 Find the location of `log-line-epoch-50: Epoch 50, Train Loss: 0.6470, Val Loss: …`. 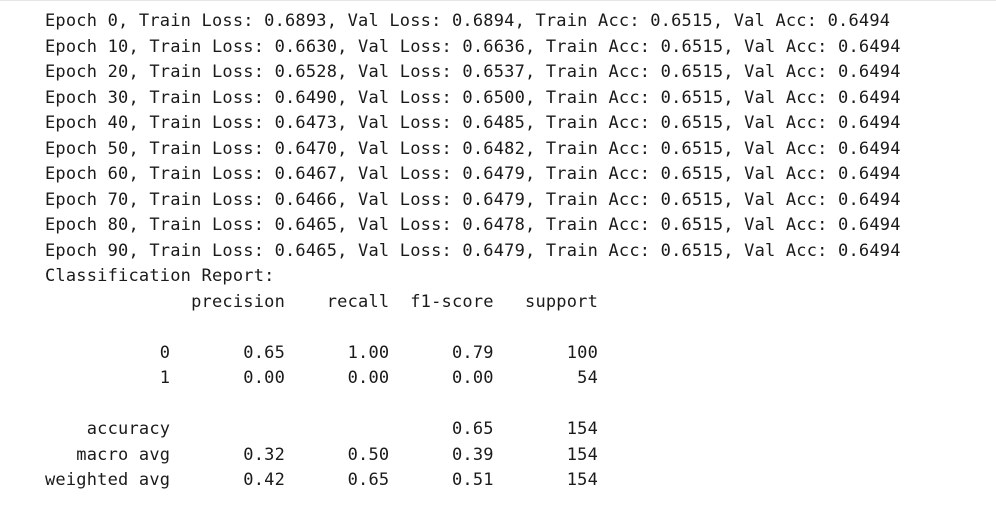

log-line-epoch-50: Epoch 50, Train Loss: 0.6470, Val Loss: … is located at coordinates (473, 148).